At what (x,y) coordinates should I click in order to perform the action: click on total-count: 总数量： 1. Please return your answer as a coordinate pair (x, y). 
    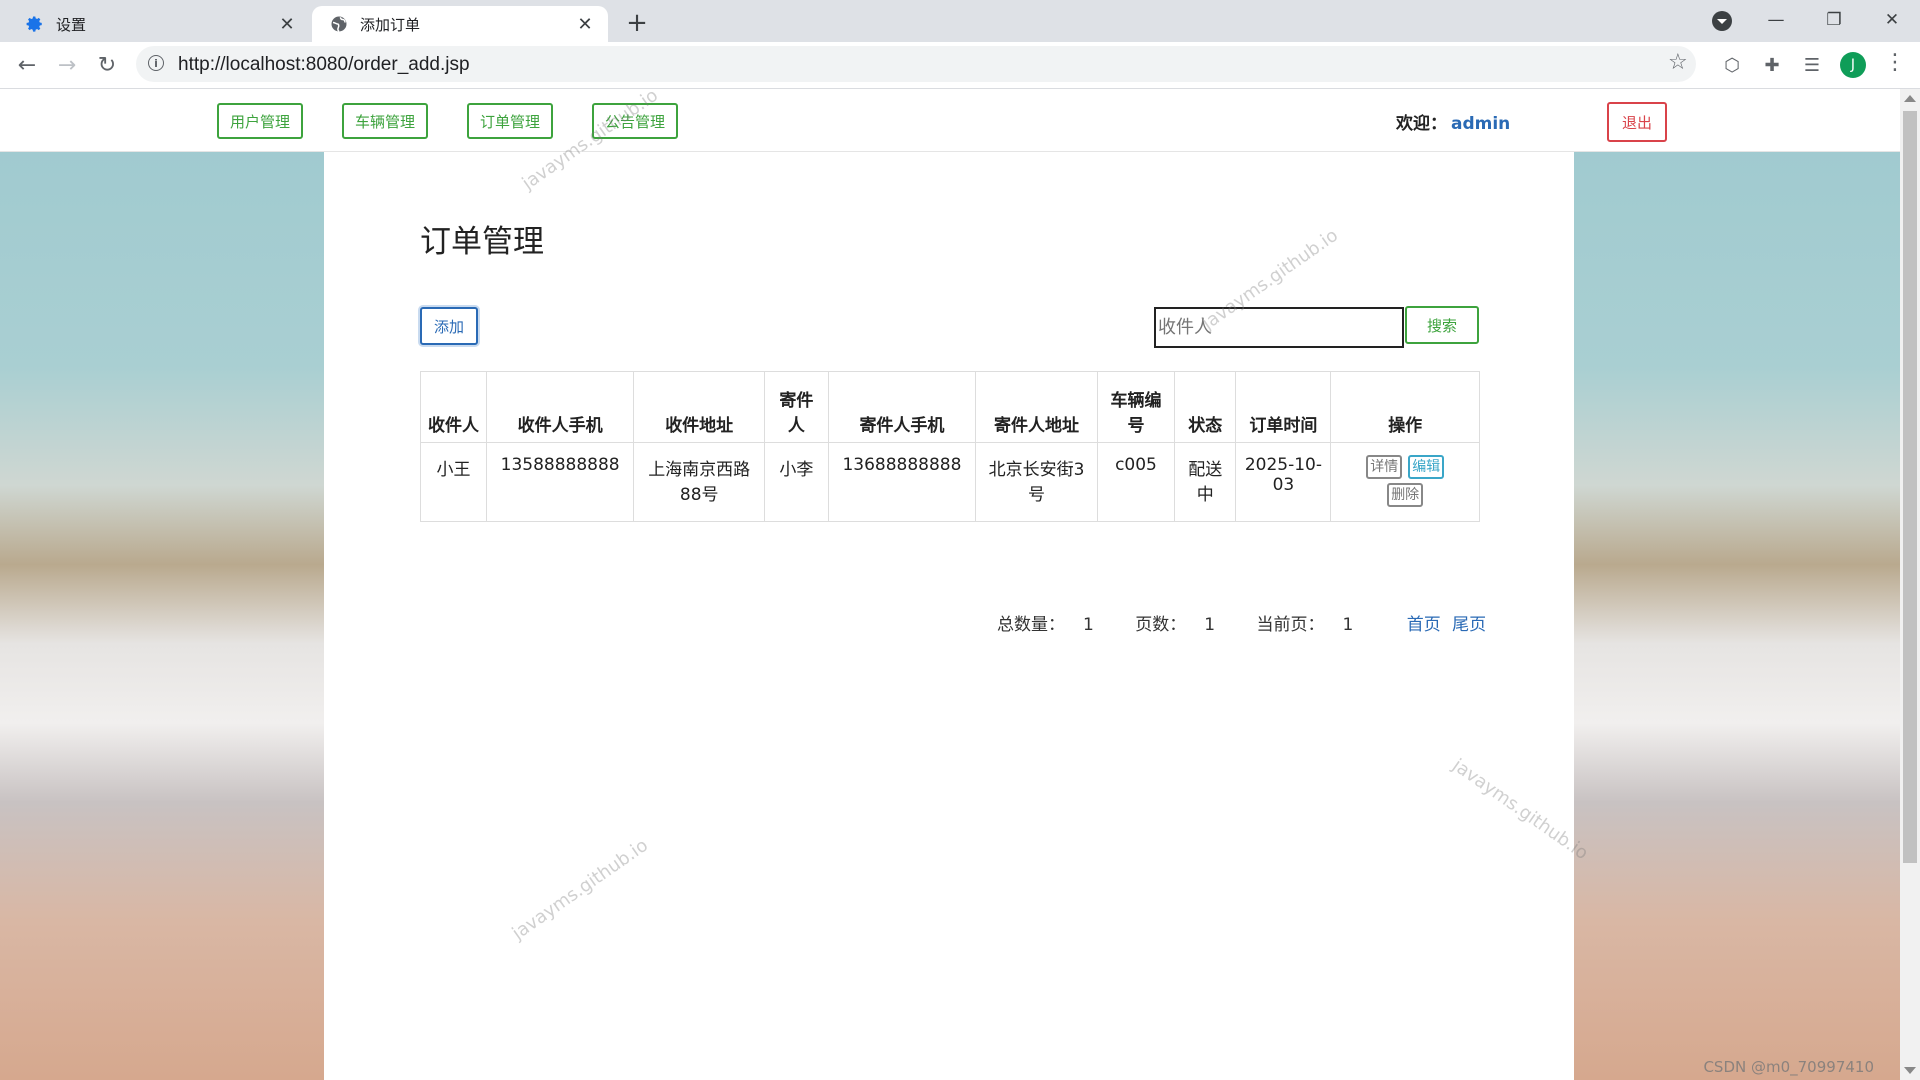
    Looking at the image, I should click on (1054, 625).